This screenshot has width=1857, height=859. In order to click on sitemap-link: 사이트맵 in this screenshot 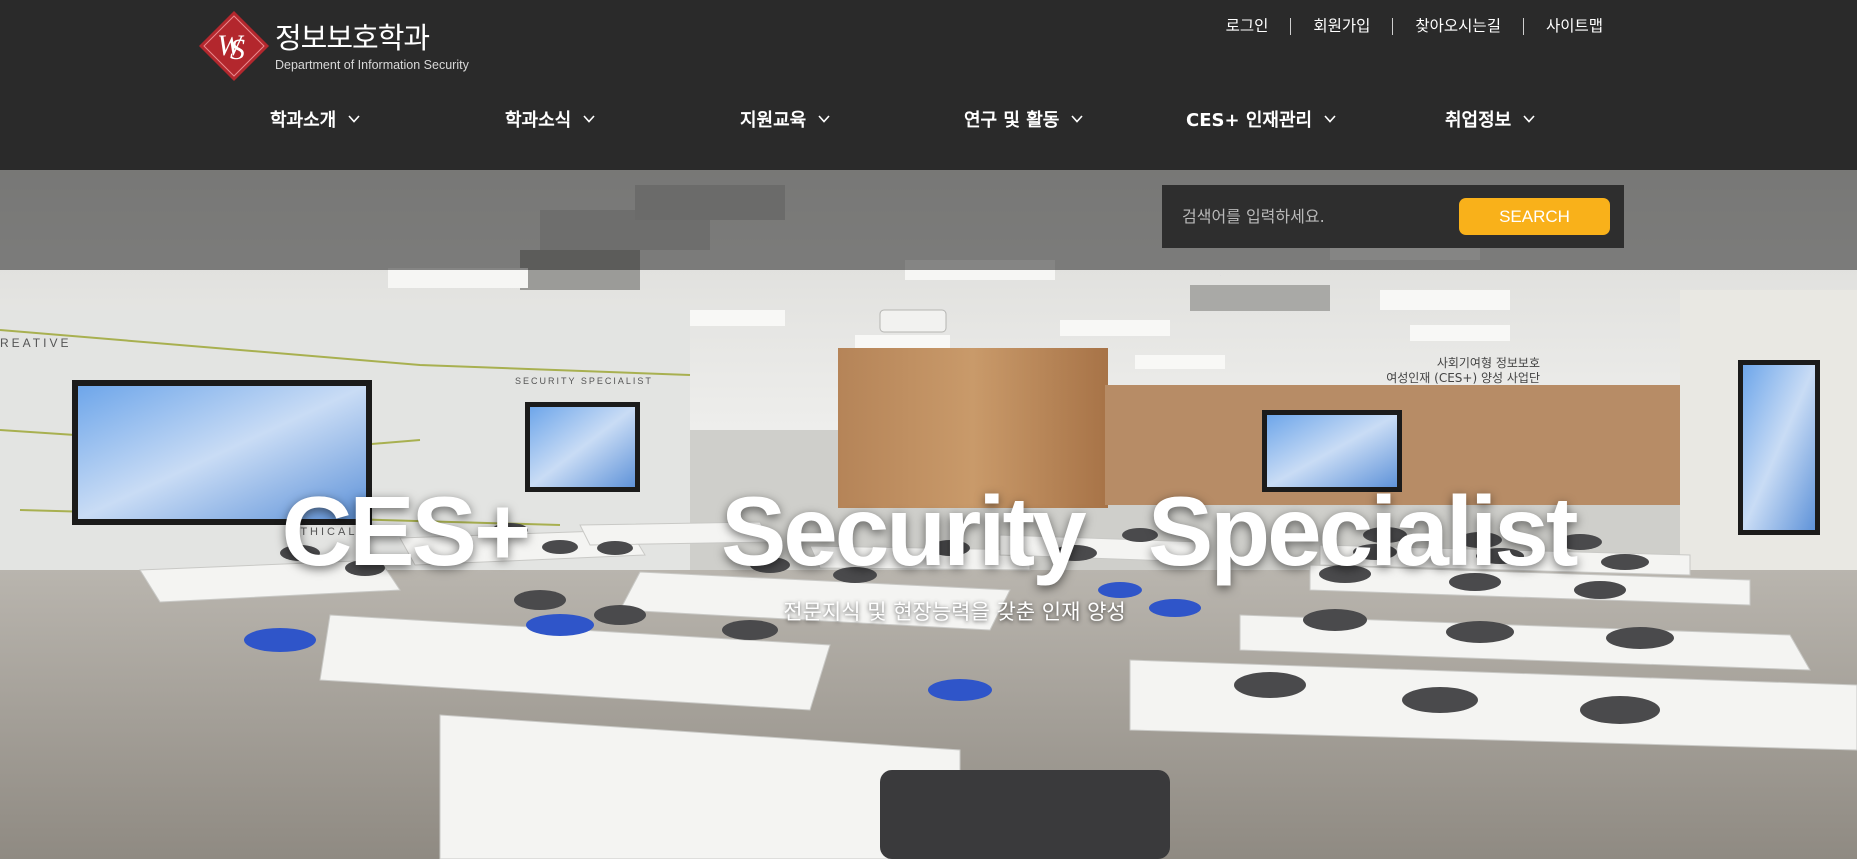, I will do `click(1563, 26)`.